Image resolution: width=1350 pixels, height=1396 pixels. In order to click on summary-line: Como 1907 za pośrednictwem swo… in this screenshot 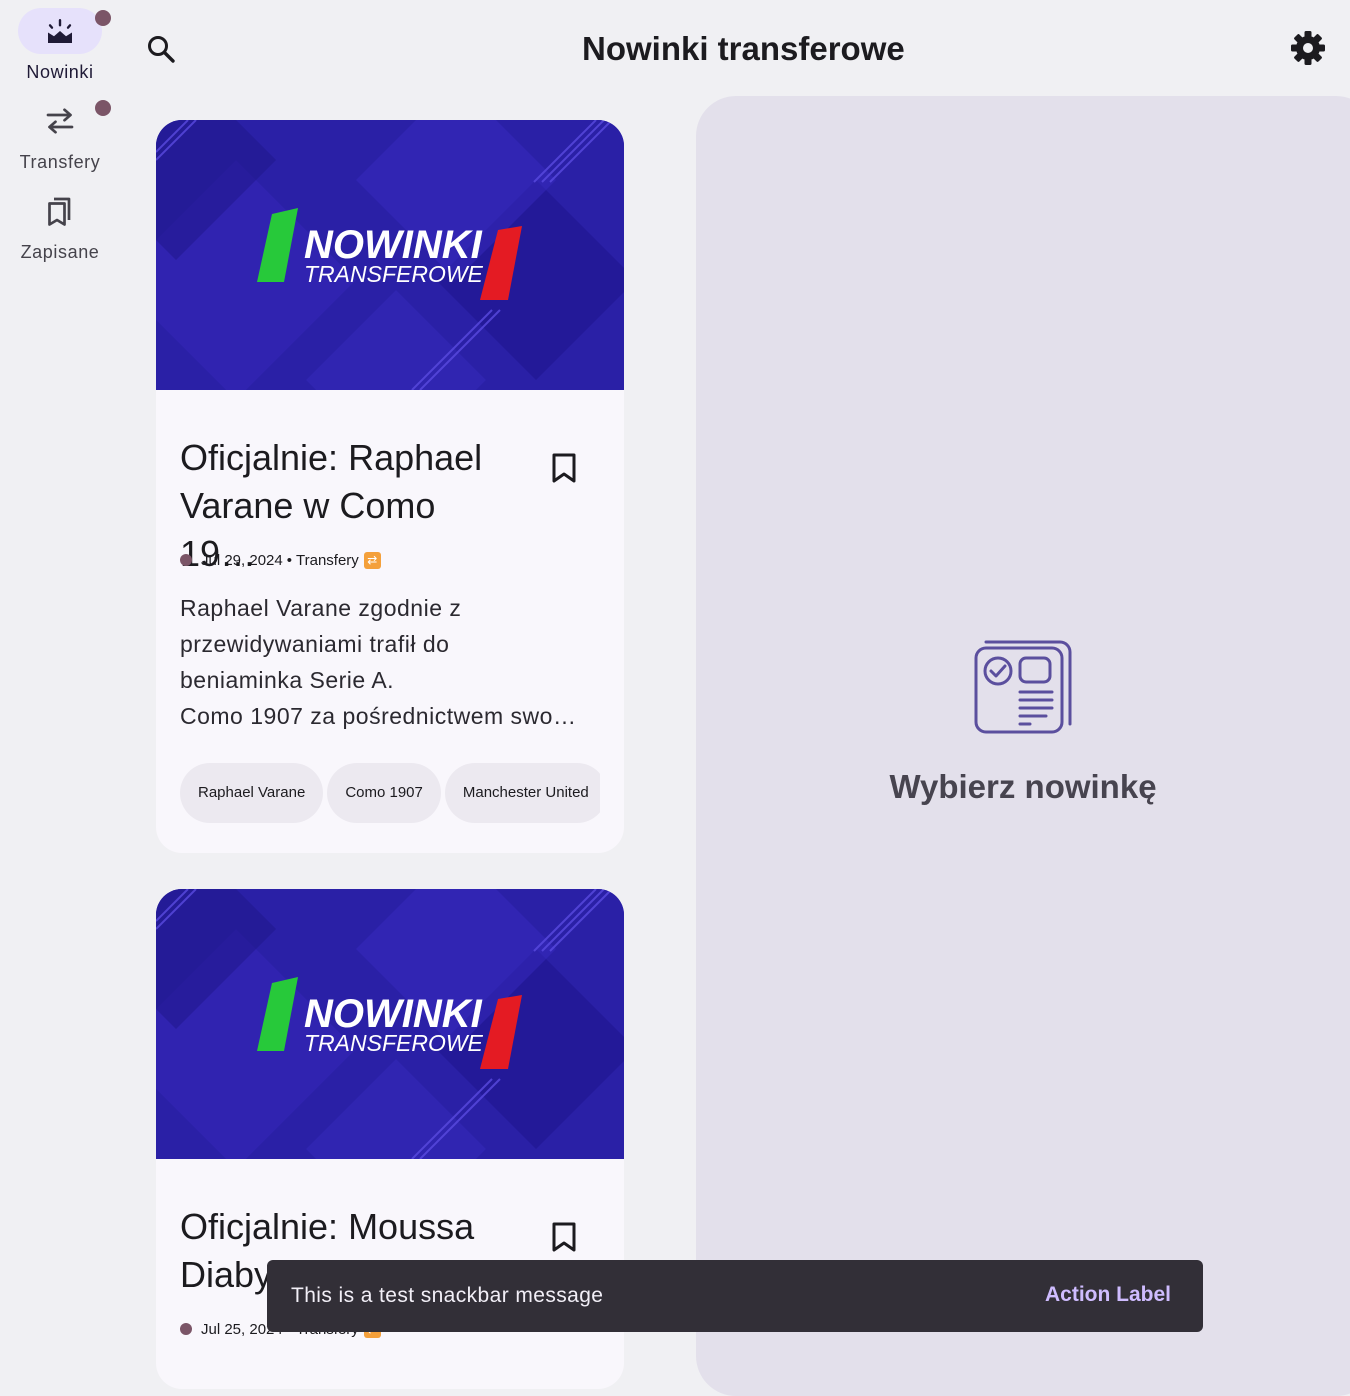, I will do `click(378, 716)`.